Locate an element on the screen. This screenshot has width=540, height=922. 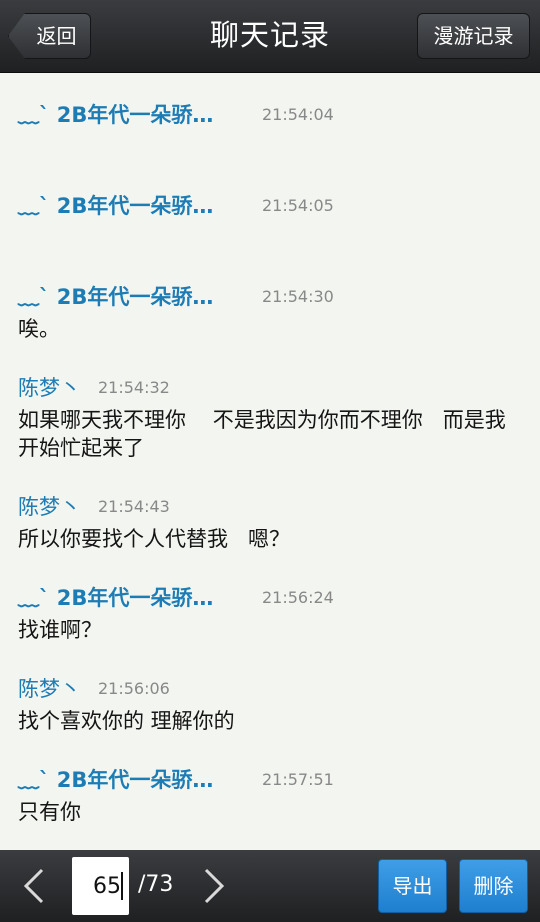
chevron-right-icon is located at coordinates (214, 886).